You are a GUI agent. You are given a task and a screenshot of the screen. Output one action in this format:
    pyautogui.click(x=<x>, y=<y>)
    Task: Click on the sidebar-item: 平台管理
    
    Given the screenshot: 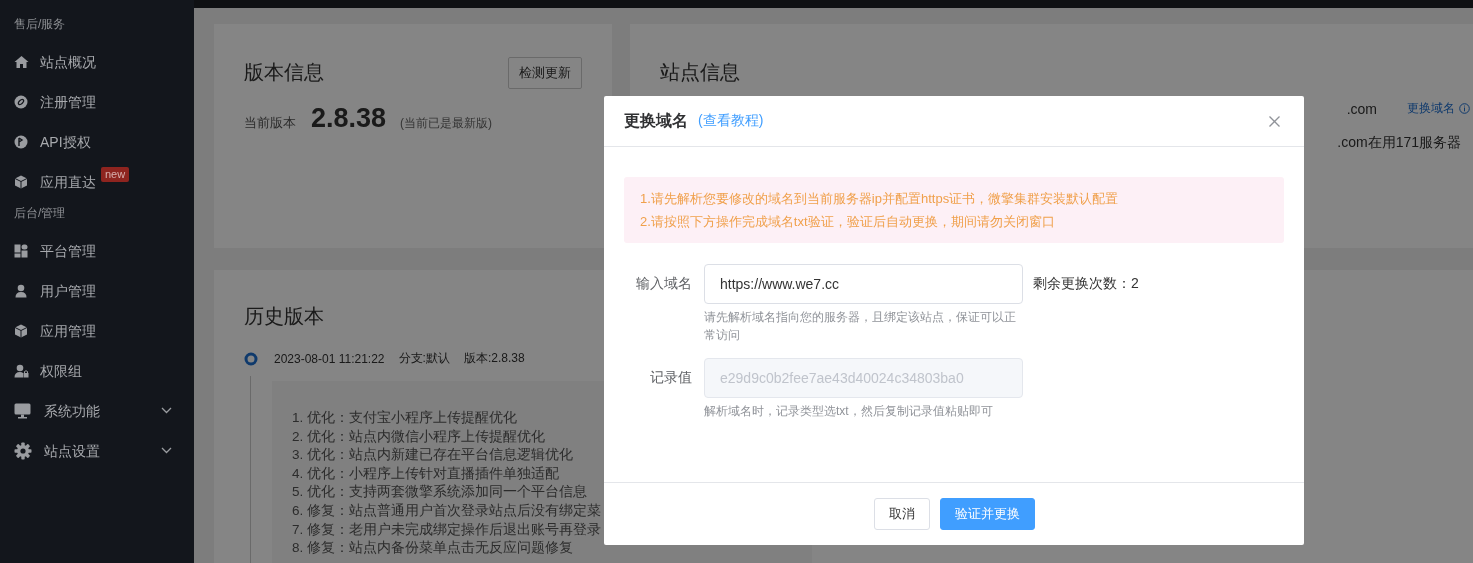 What is the action you would take?
    pyautogui.click(x=68, y=251)
    